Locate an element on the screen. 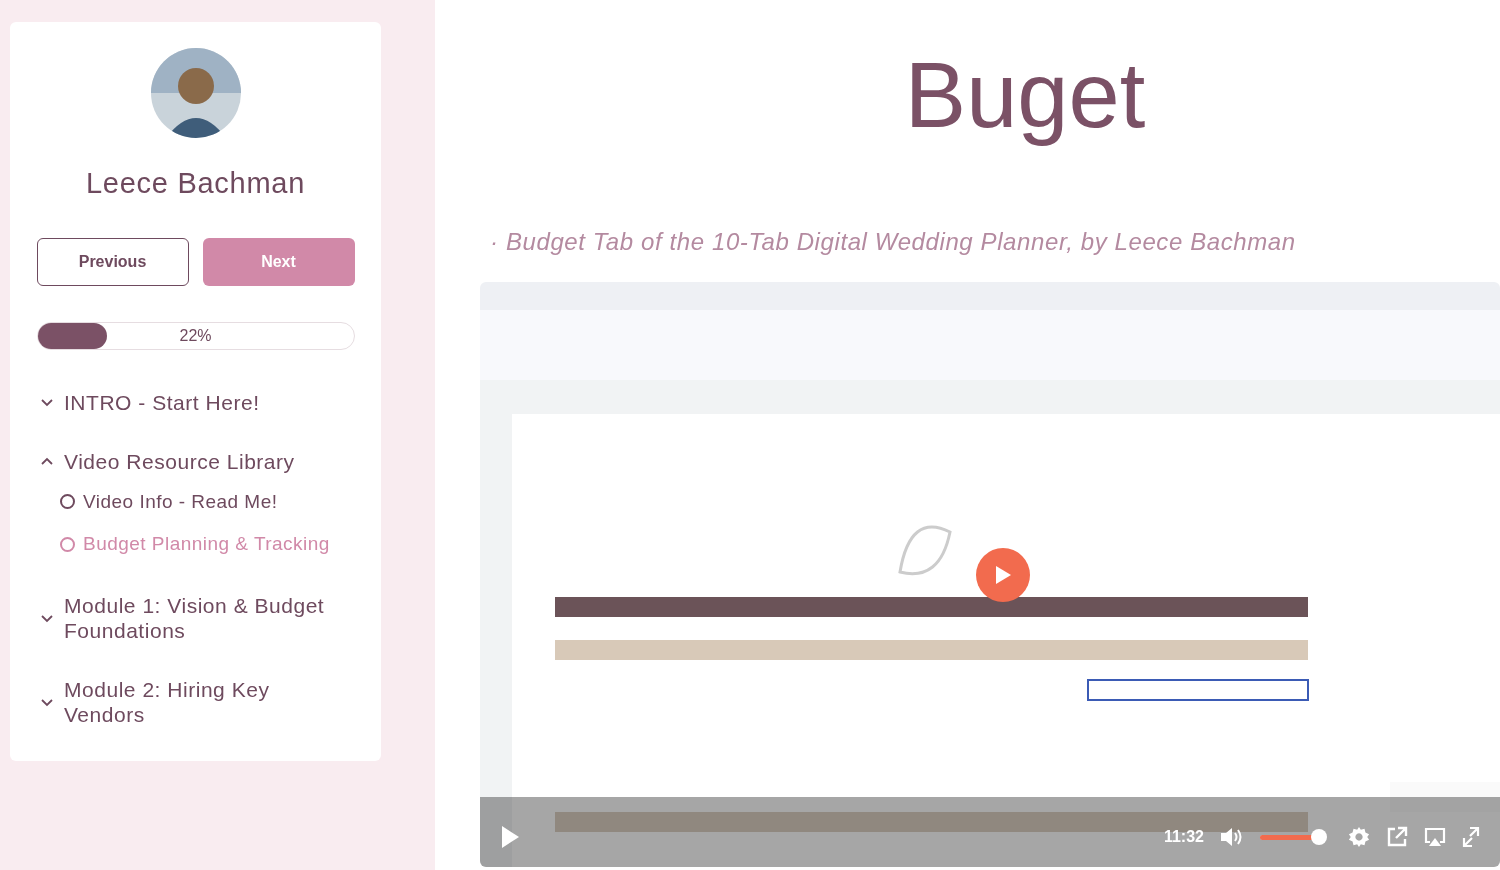 This screenshot has height=870, width=1500. instructor-name: Leece Bachman is located at coordinates (195, 183).